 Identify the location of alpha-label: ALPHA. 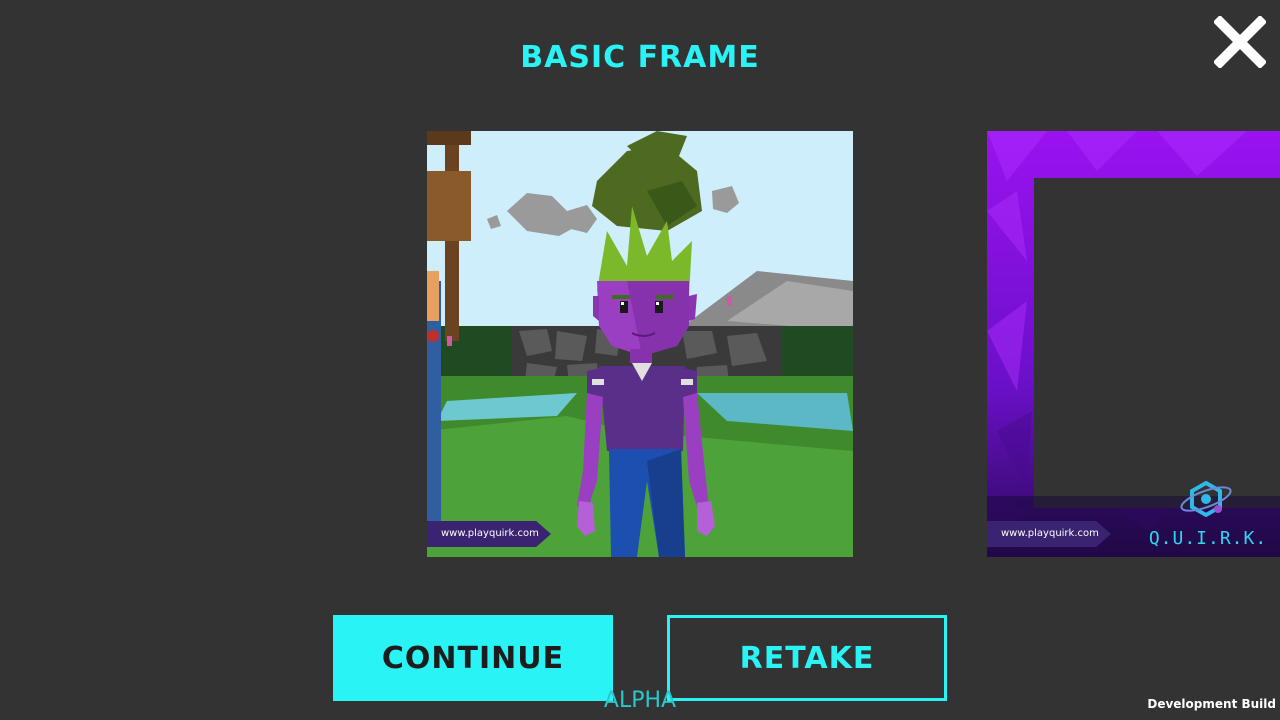
(640, 700).